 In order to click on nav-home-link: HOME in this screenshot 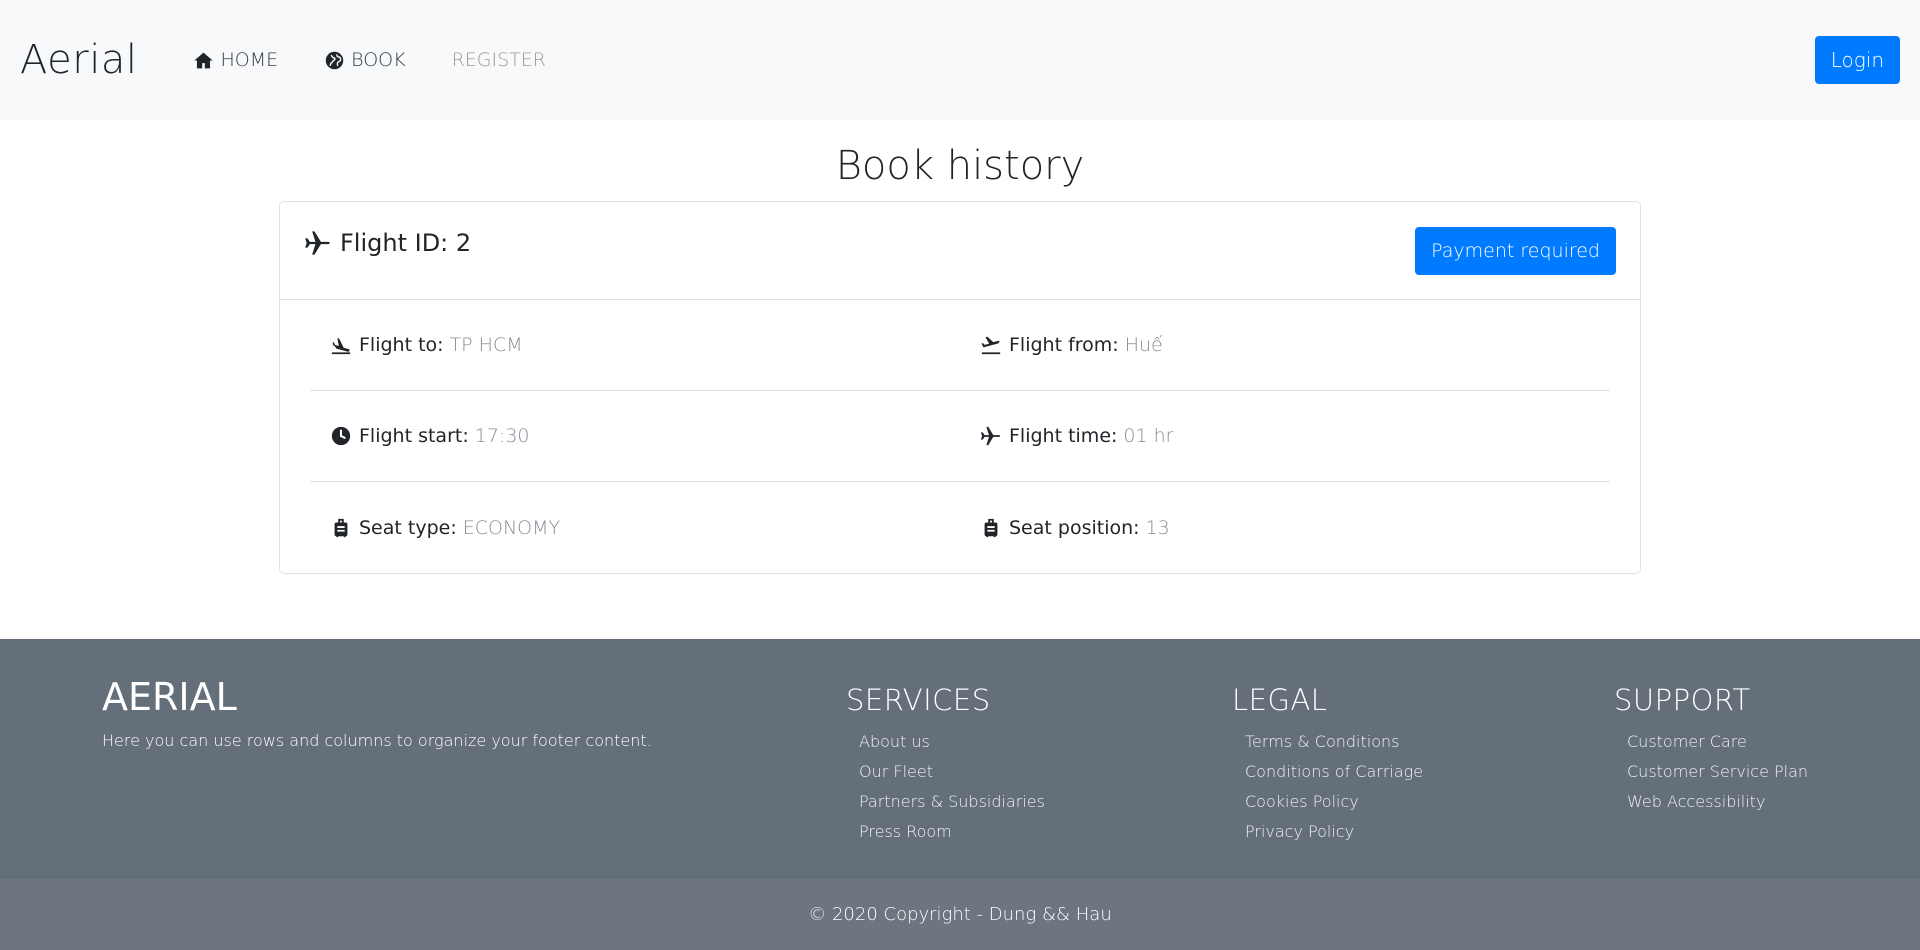, I will do `click(235, 60)`.